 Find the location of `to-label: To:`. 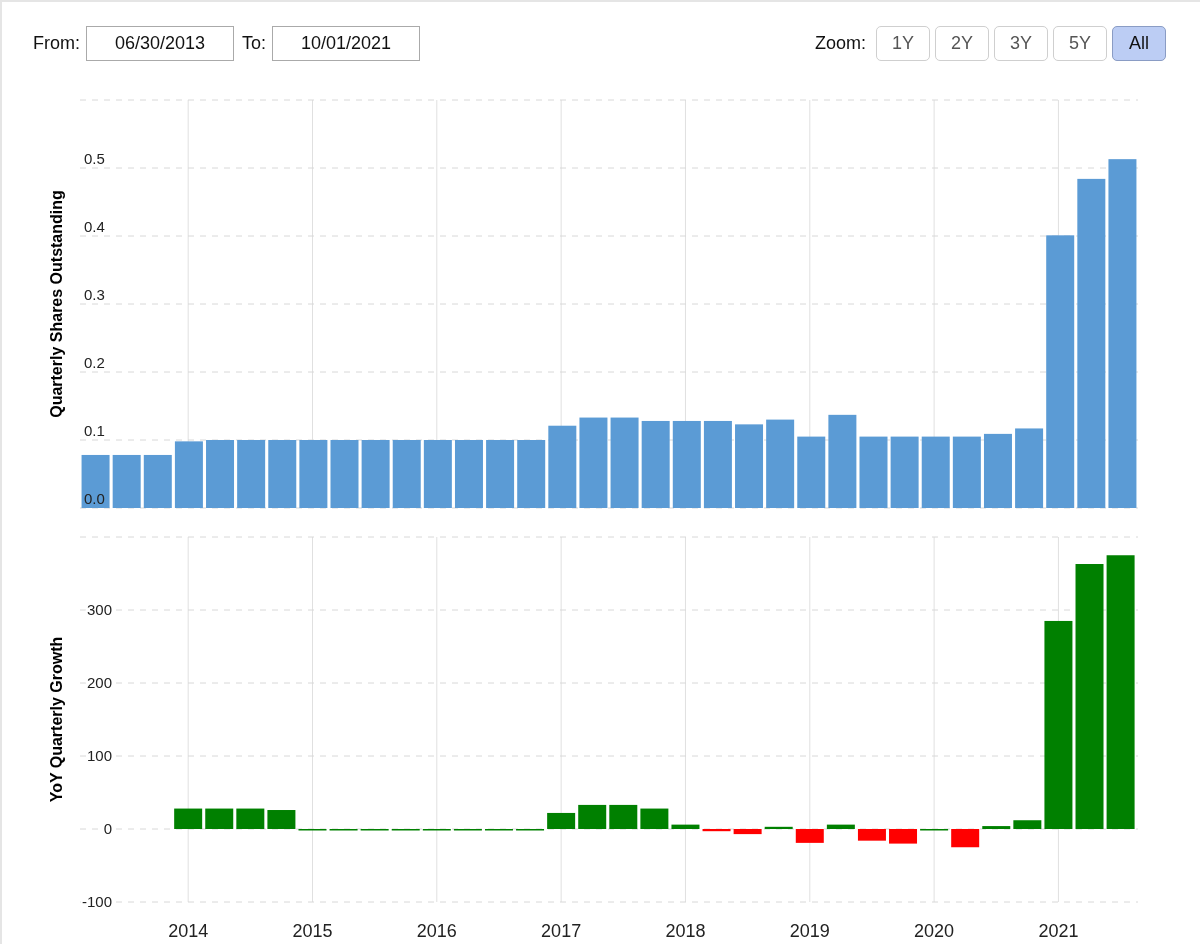

to-label: To: is located at coordinates (254, 43).